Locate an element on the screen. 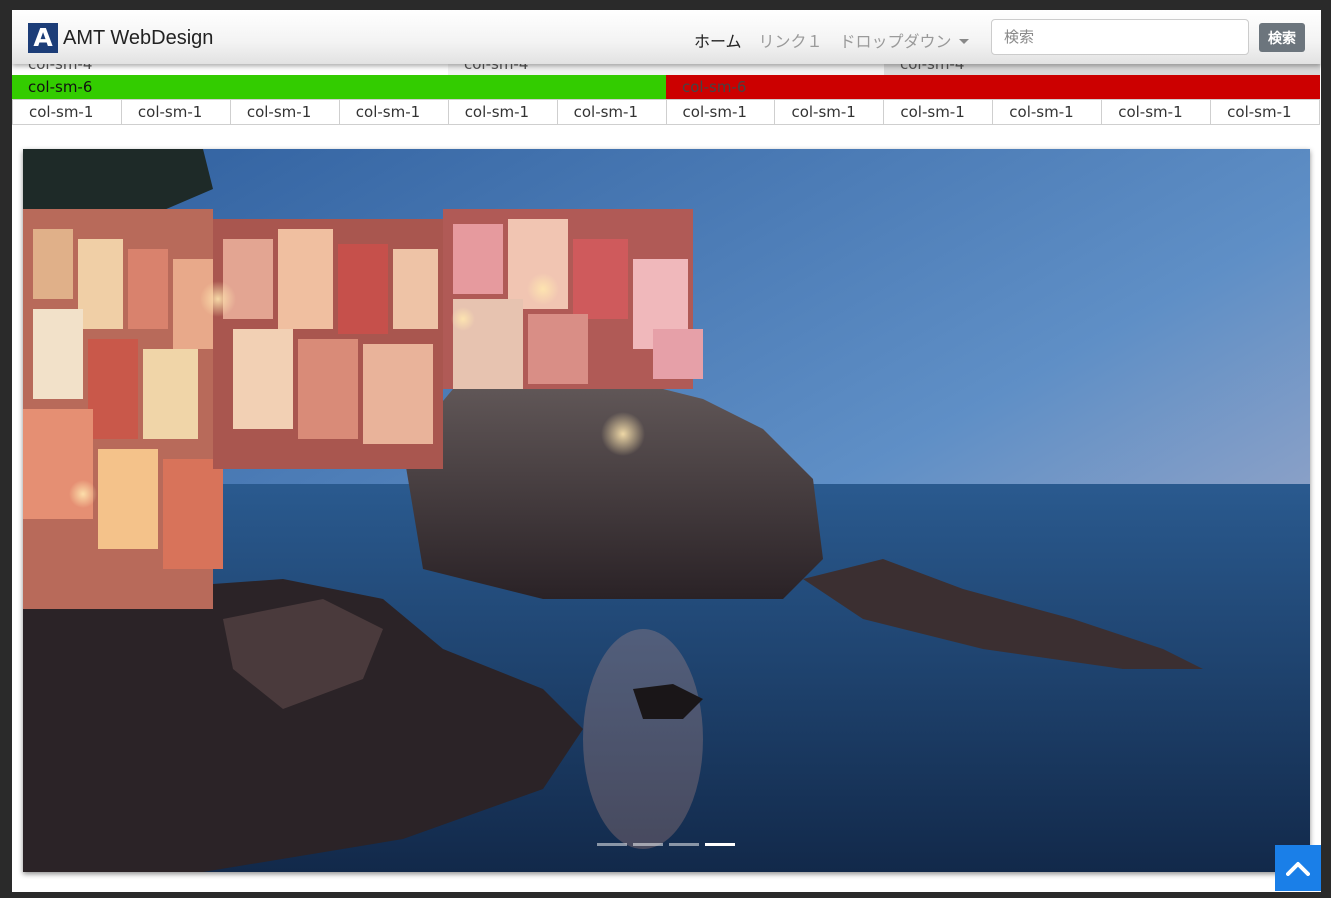 The image size is (1331, 898). nav-item-link1: リンク１ is located at coordinates (791, 40).